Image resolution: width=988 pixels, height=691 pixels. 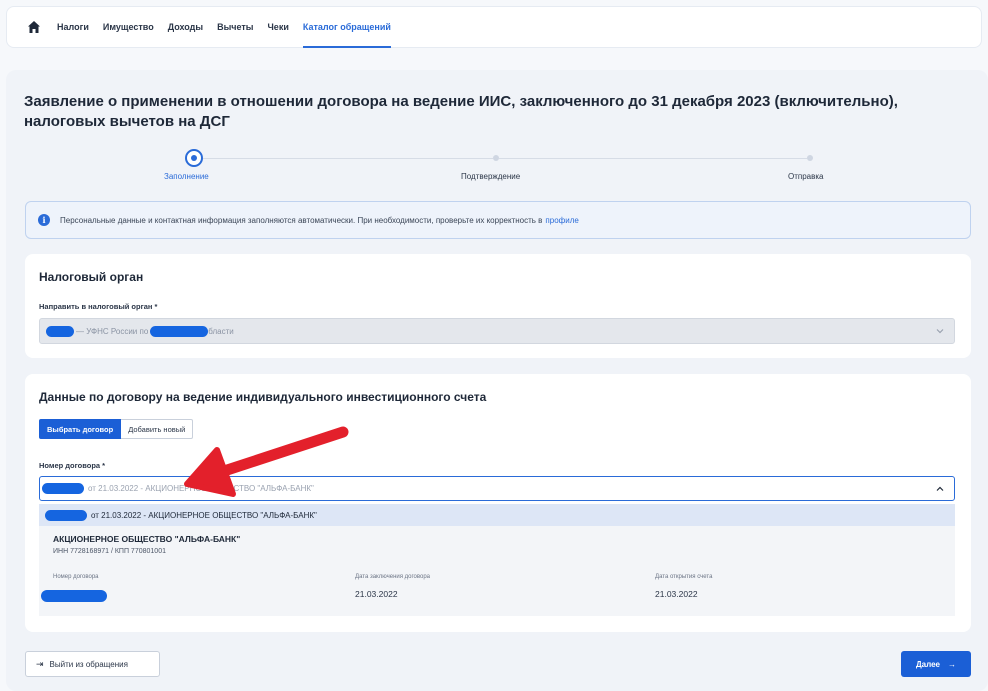 What do you see at coordinates (676, 594) in the screenshot?
I see `account-open-date-value: 21.03.2022` at bounding box center [676, 594].